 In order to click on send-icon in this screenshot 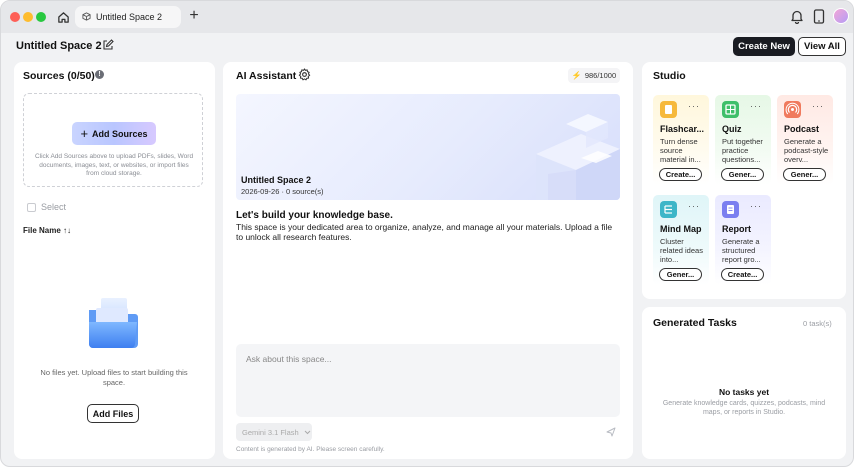, I will do `click(611, 433)`.